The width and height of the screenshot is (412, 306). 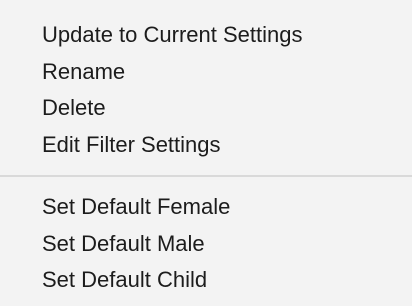 What do you see at coordinates (227, 72) in the screenshot?
I see `menu-item-rename: Rename` at bounding box center [227, 72].